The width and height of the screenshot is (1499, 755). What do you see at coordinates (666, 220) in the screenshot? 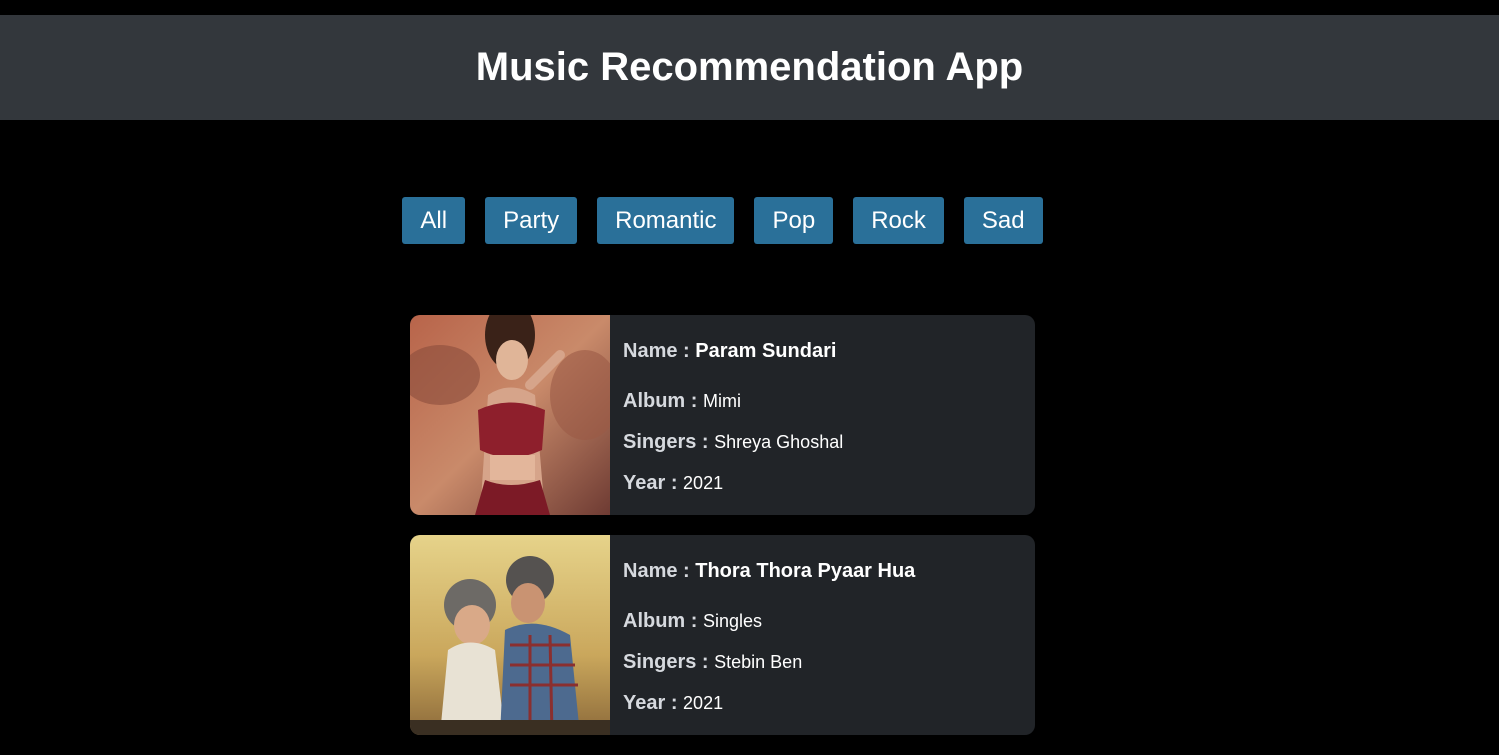
I see `filter-romantic-button: Romantic` at bounding box center [666, 220].